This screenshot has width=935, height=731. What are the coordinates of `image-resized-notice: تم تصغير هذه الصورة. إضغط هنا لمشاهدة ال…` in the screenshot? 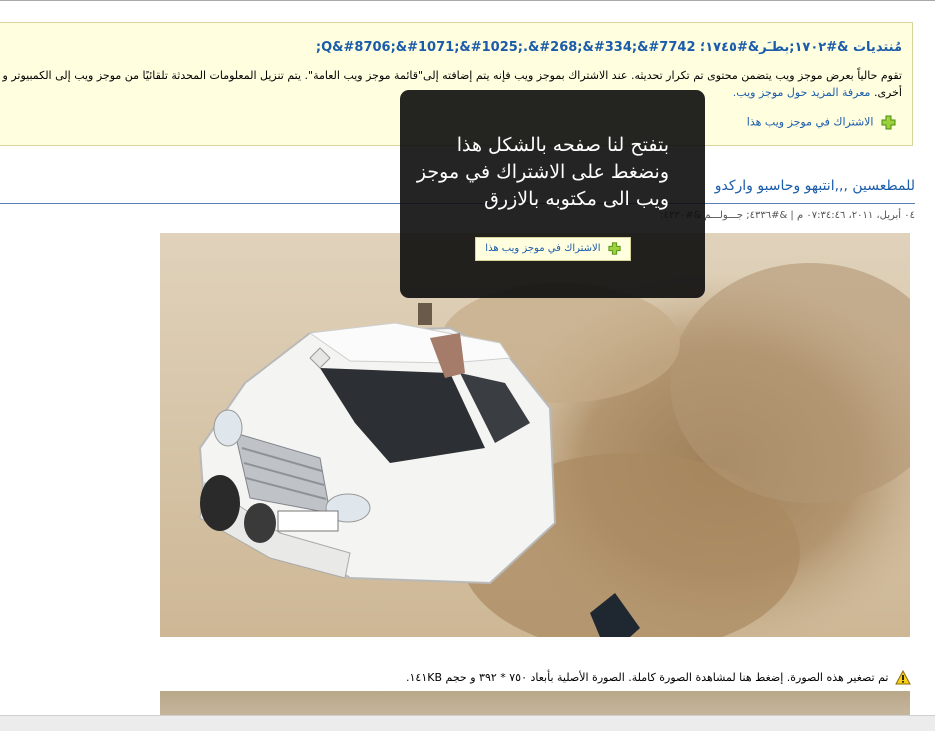 It's located at (658, 677).